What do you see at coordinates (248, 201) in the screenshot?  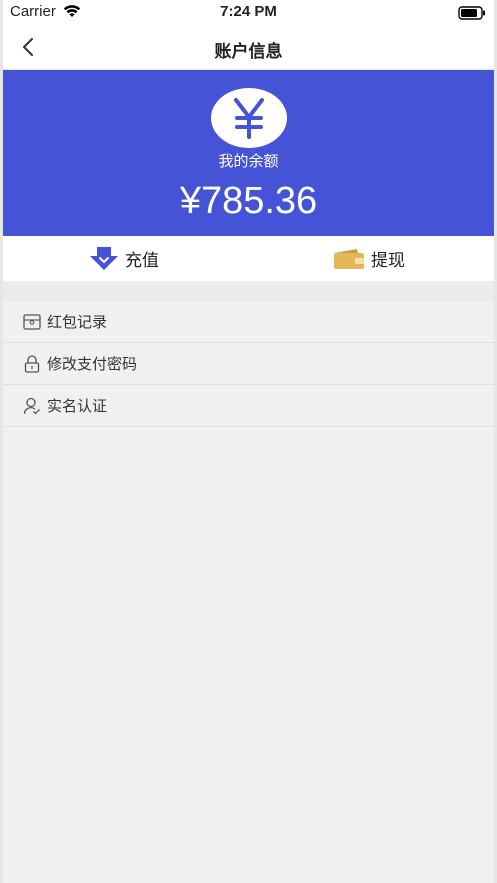 I see `balance-amount: ¥785.36` at bounding box center [248, 201].